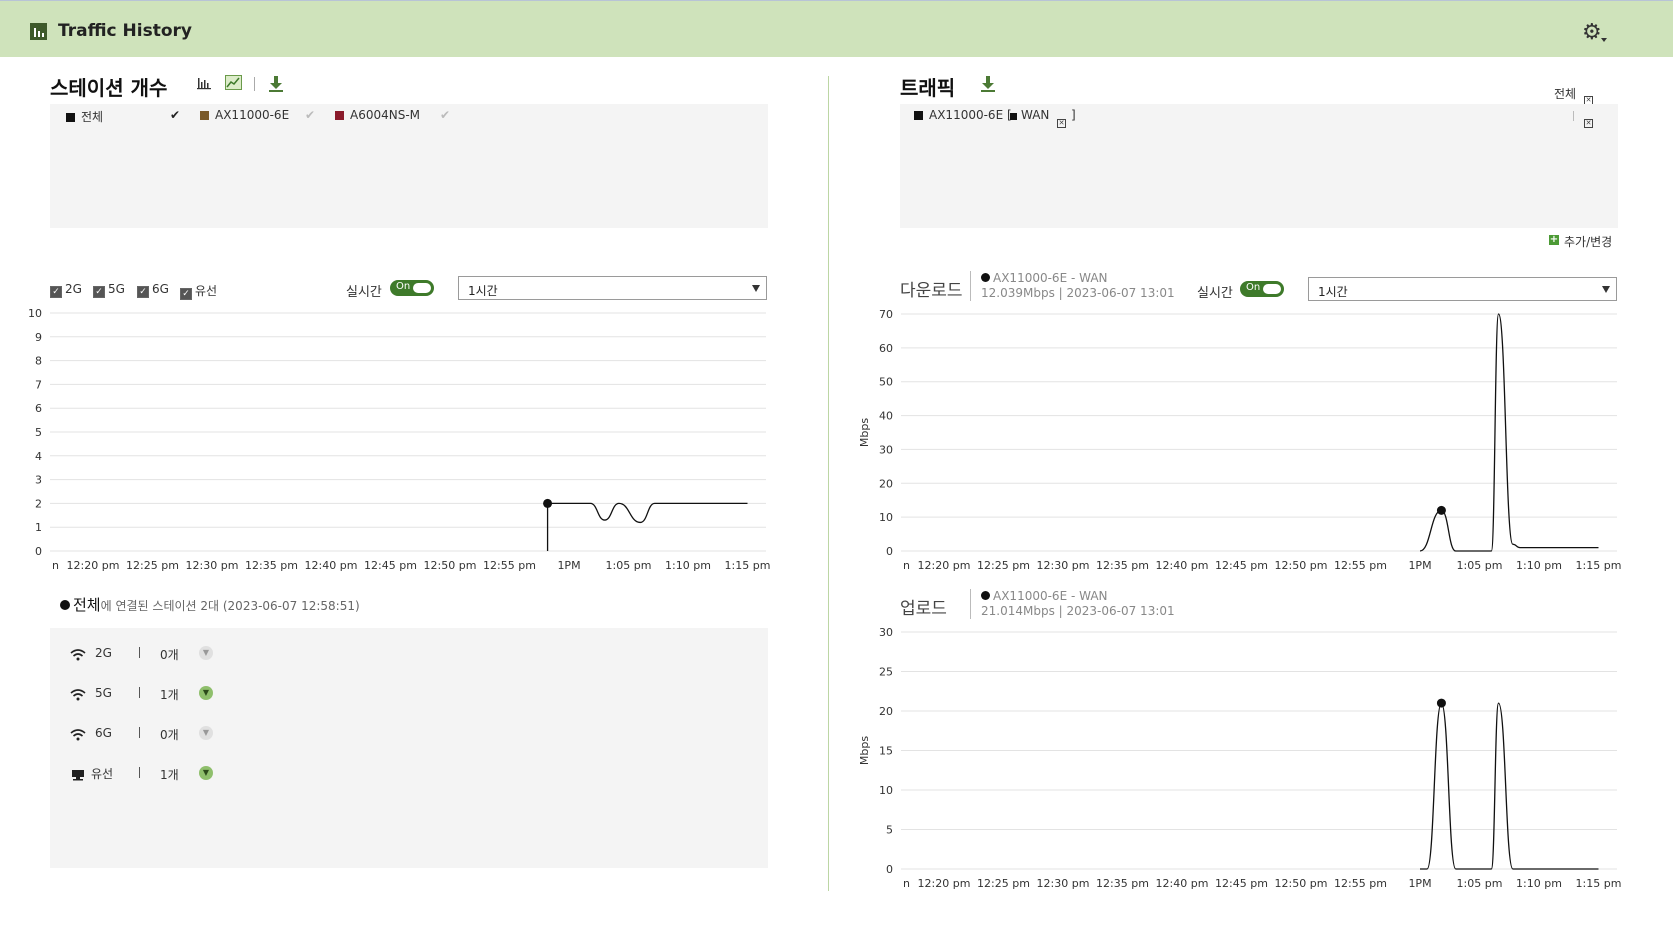  I want to click on expand-5g-button: ▼, so click(206, 693).